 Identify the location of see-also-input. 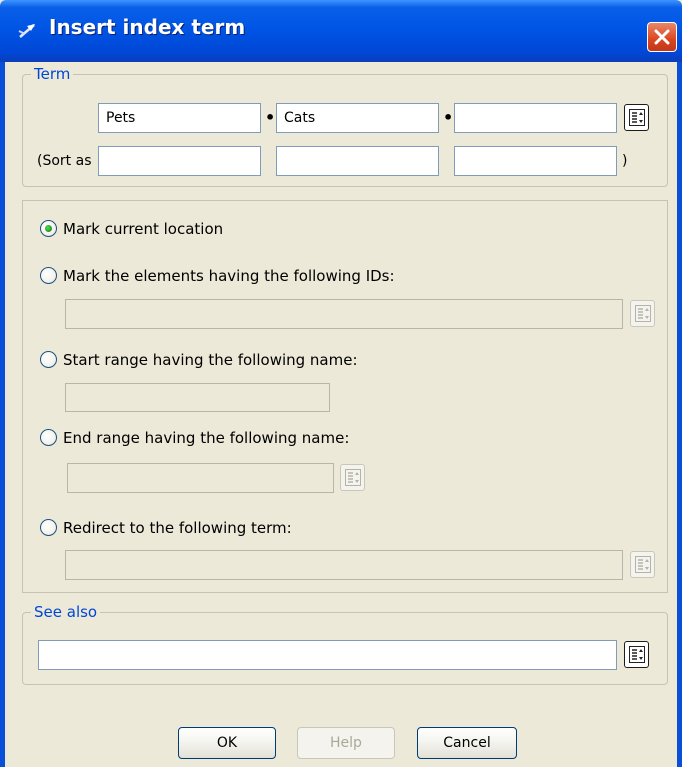
(327, 655).